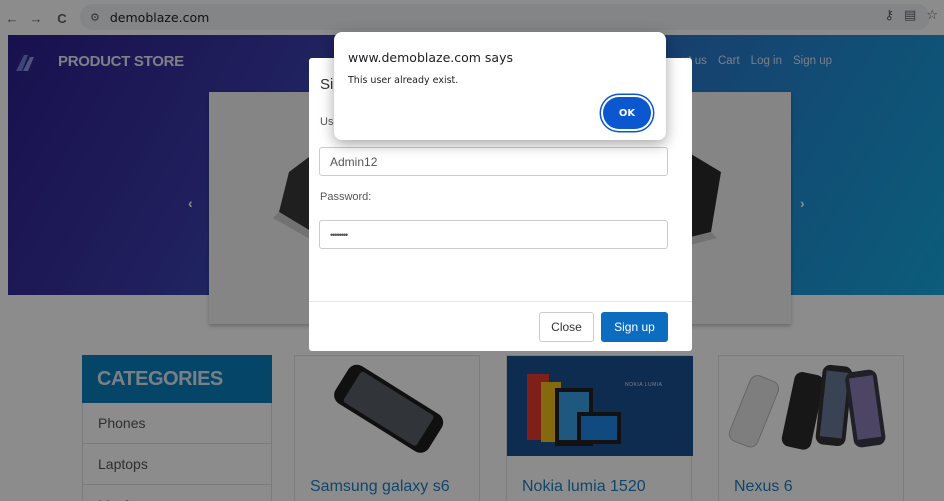 Image resolution: width=944 pixels, height=501 pixels. What do you see at coordinates (403, 80) in the screenshot?
I see `alert-message: This user already exist.` at bounding box center [403, 80].